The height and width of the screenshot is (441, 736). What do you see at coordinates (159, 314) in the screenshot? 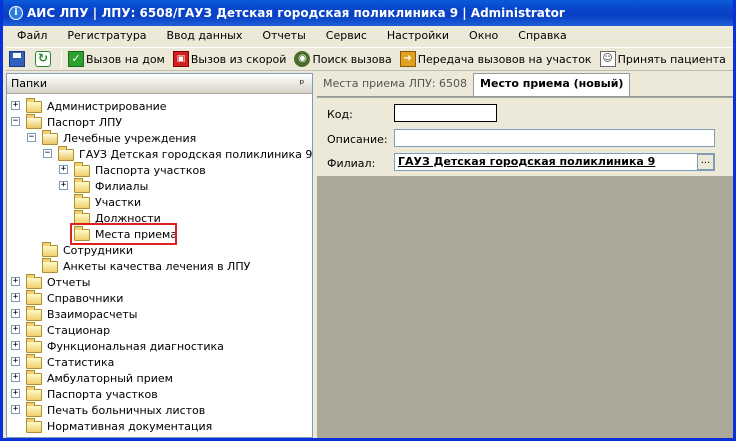
I see `tree-item: + Взаиморасчеты` at bounding box center [159, 314].